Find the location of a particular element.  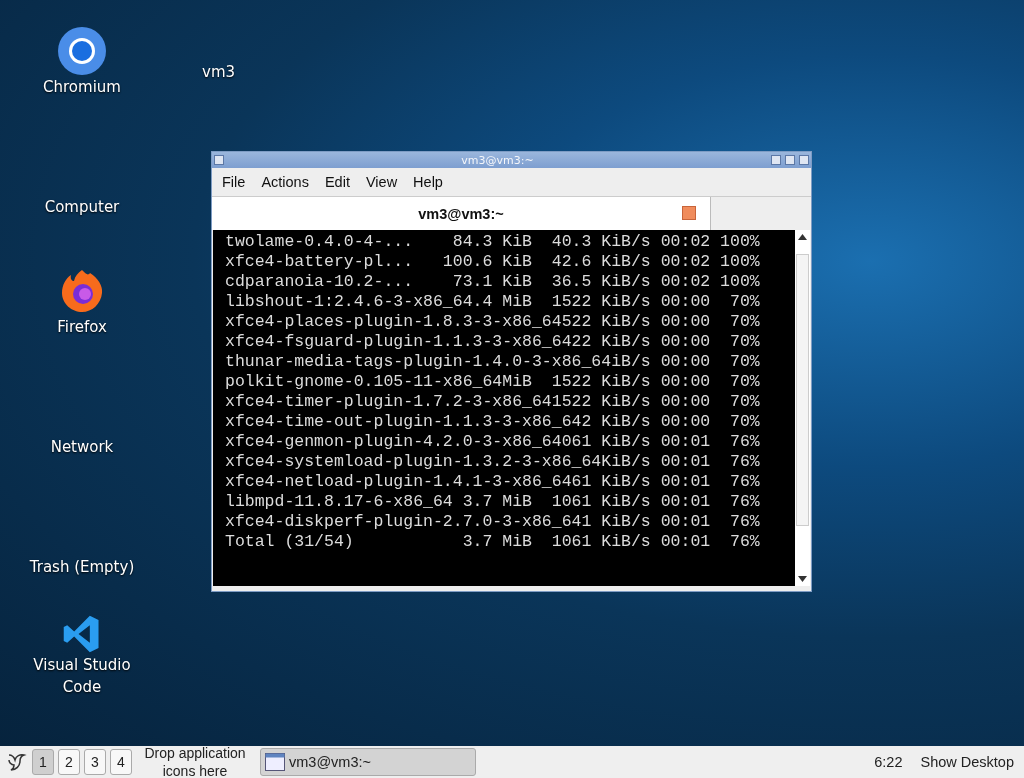

bird-icon is located at coordinates (17, 762).